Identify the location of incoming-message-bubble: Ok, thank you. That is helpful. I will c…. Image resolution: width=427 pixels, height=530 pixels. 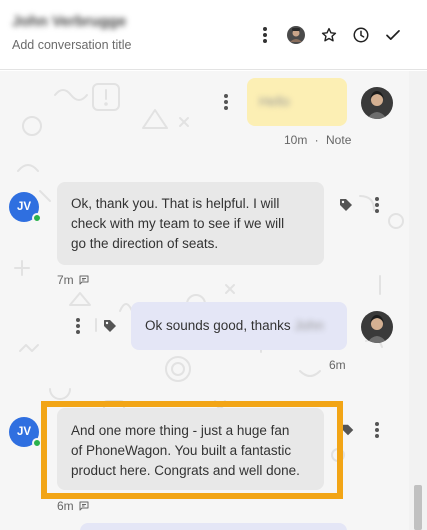
(190, 223).